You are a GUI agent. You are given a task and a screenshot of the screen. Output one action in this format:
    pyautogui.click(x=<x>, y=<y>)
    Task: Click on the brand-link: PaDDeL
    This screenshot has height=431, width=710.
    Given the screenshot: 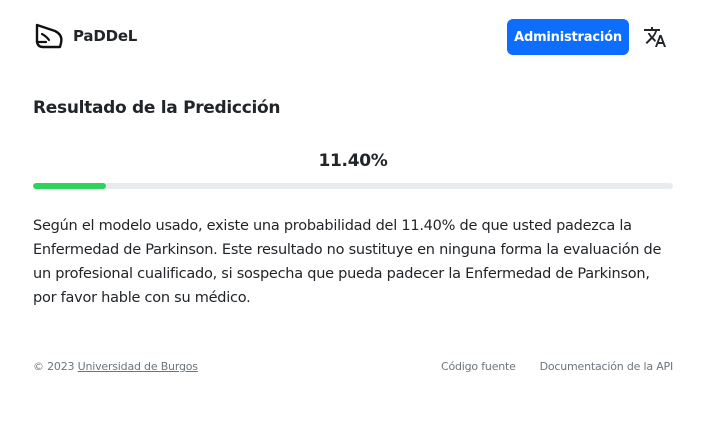 What is the action you would take?
    pyautogui.click(x=85, y=37)
    